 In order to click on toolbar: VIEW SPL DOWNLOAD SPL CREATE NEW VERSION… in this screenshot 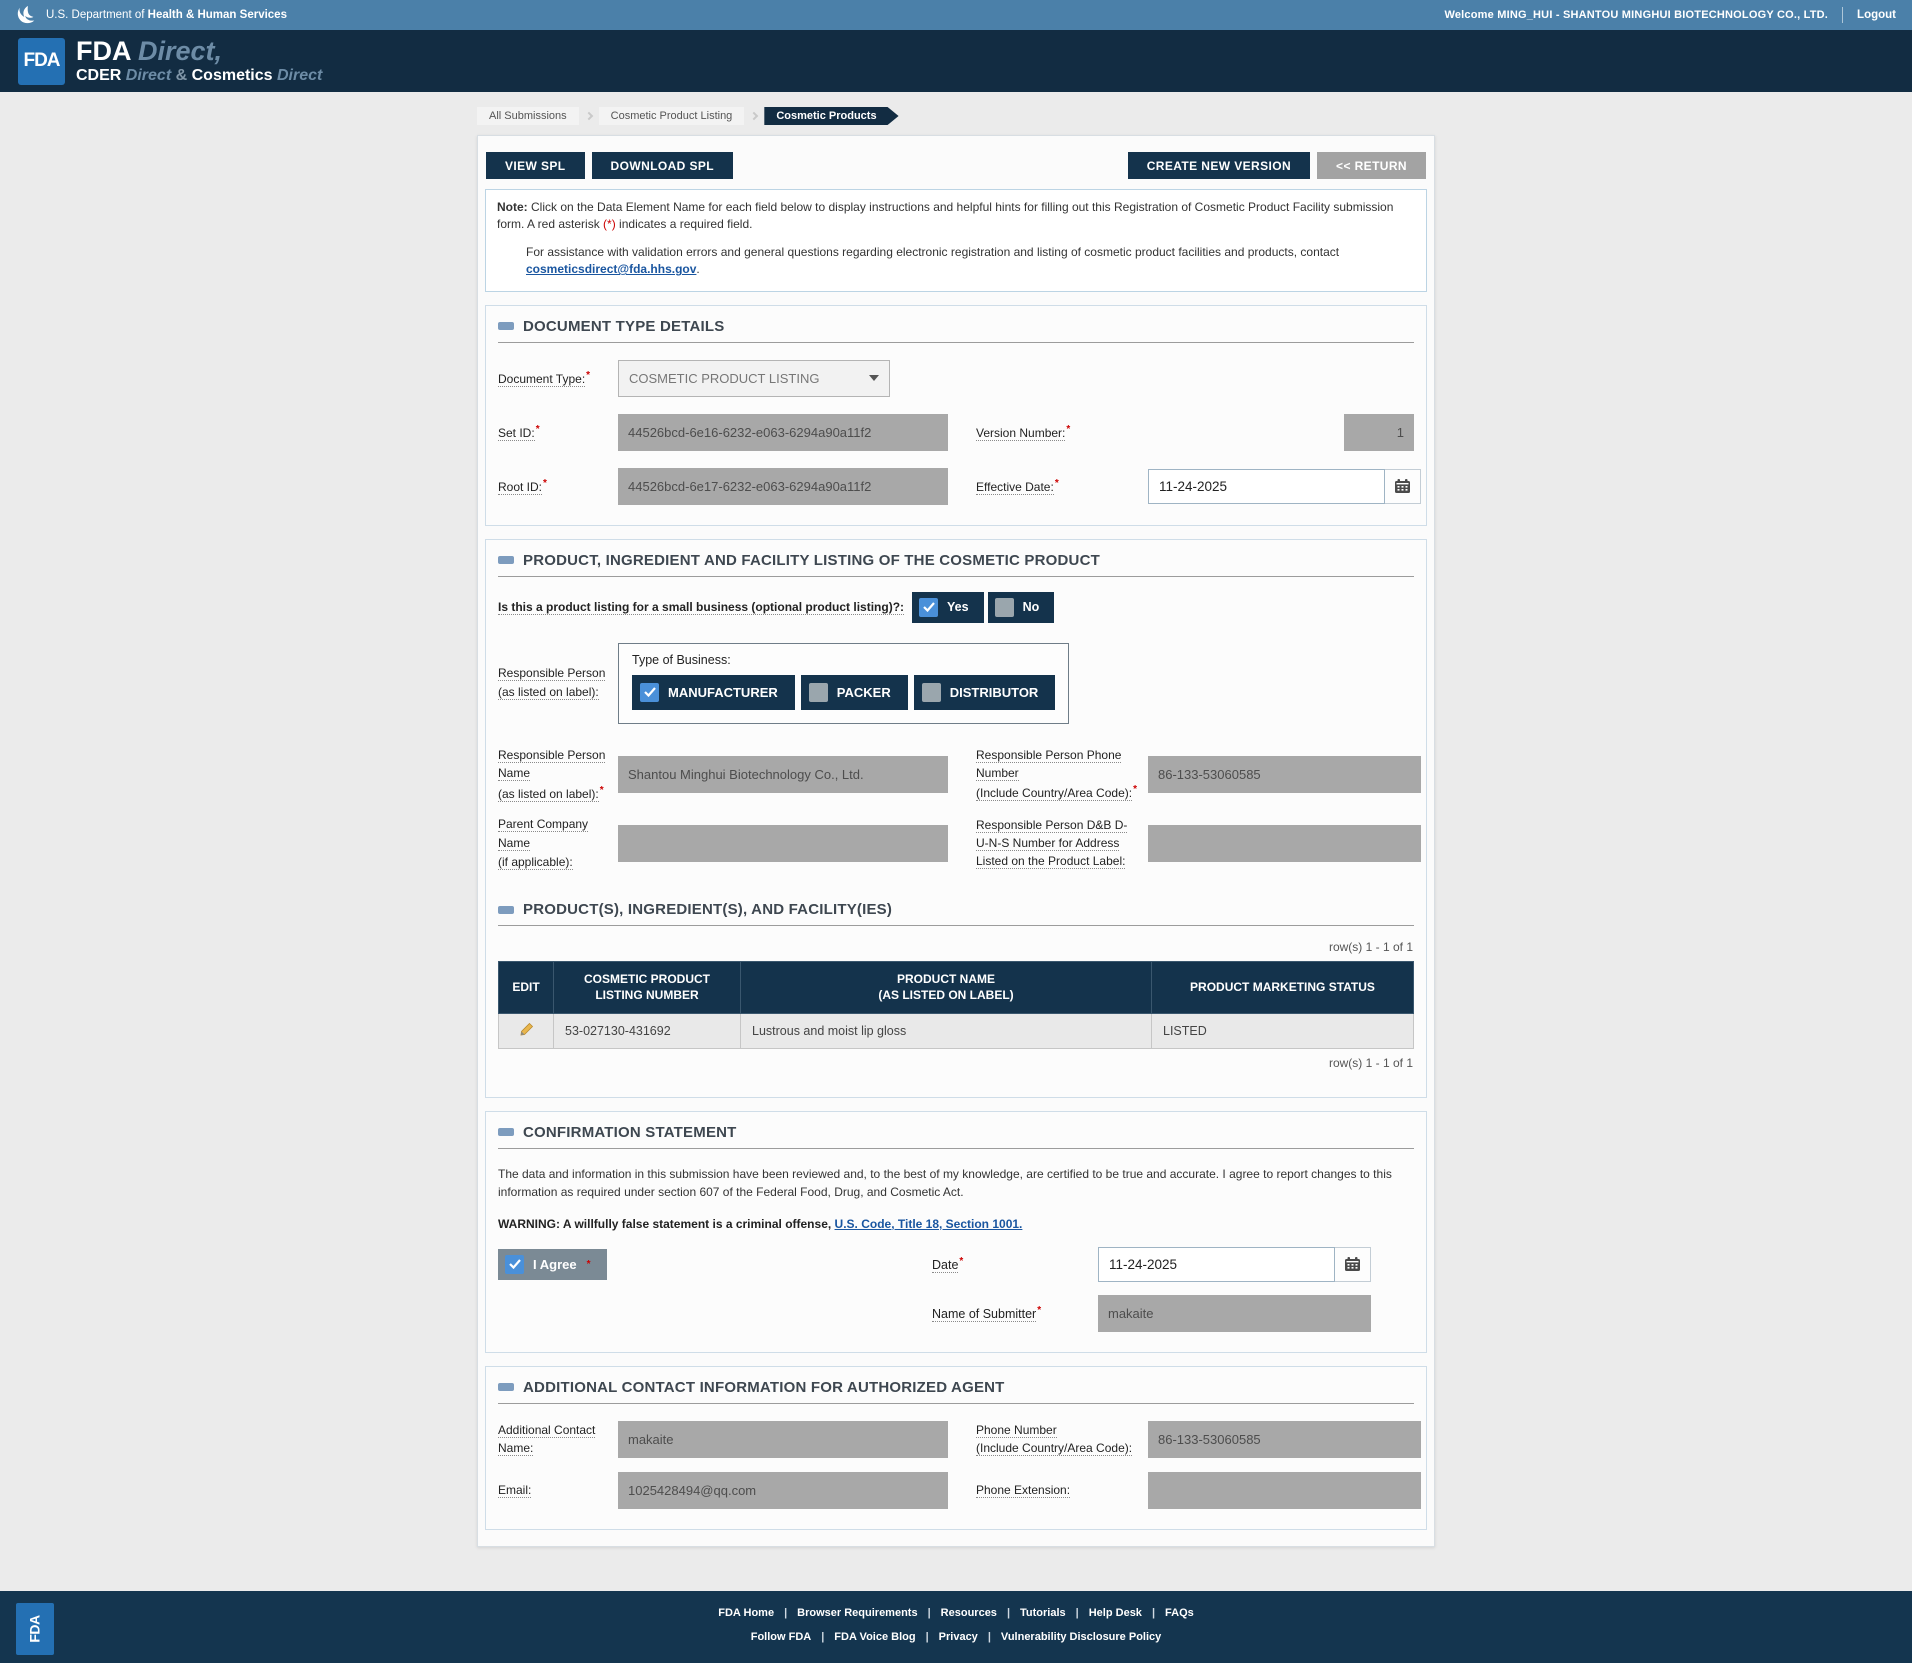, I will do `click(956, 166)`.